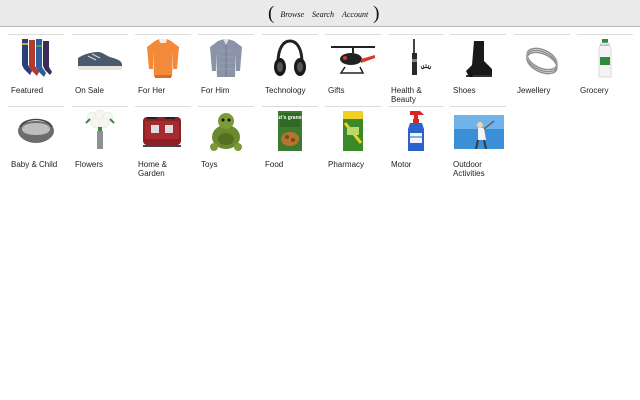 The height and width of the screenshot is (400, 640). I want to click on category-label: Flowers, so click(89, 164).